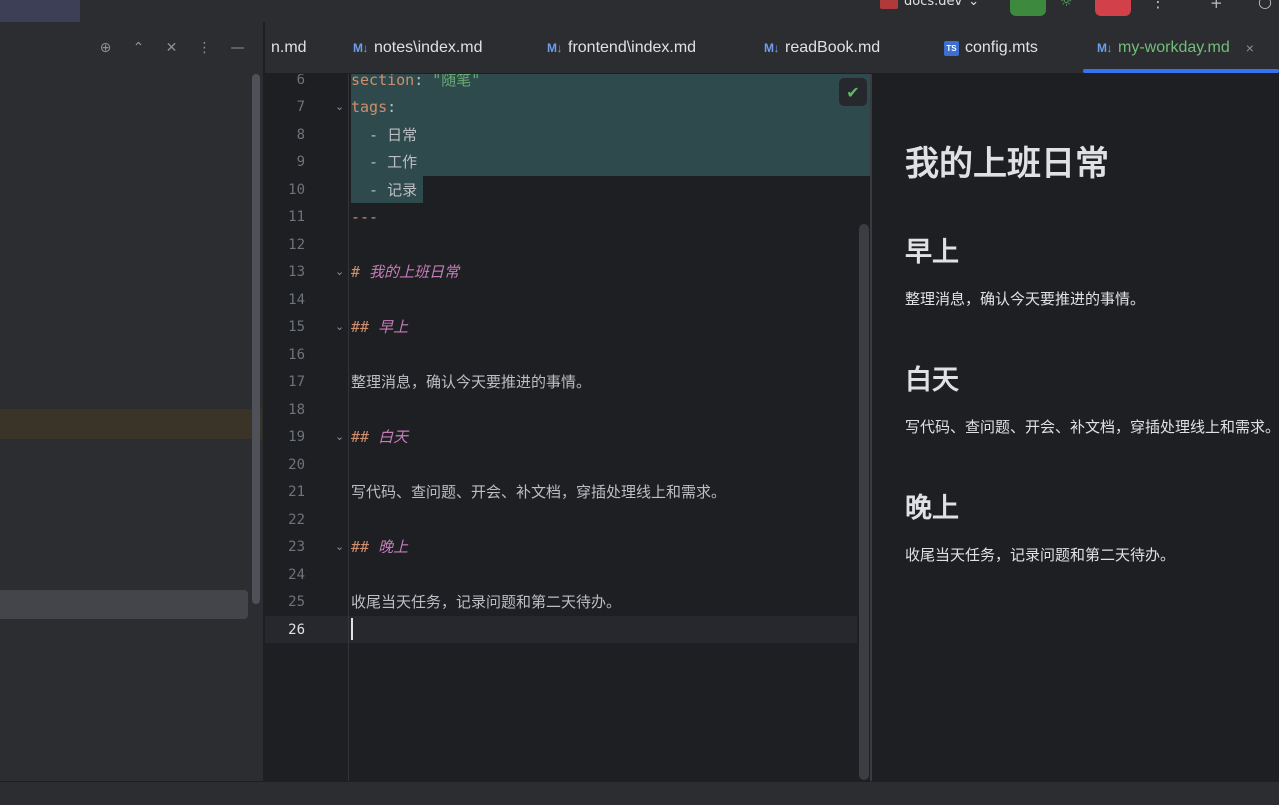  Describe the element at coordinates (428, 47) in the screenshot. I see `tab-label: notes\index.md` at that location.